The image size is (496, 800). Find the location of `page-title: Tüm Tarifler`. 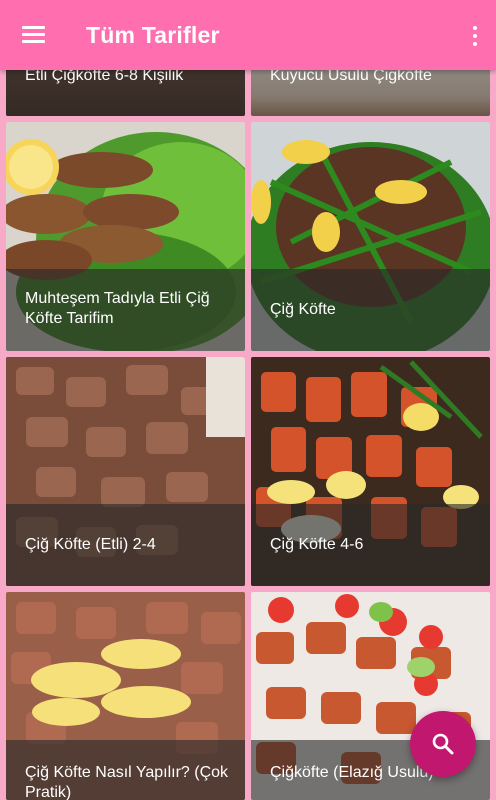

page-title: Tüm Tarifler is located at coordinates (153, 35).